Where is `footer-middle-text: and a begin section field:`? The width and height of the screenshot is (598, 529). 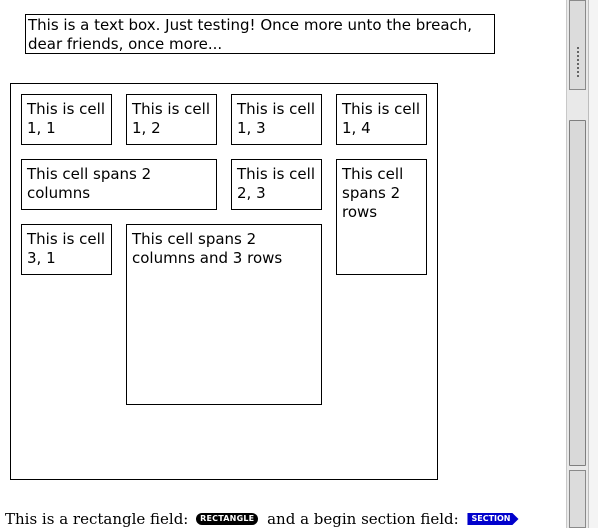
footer-middle-text: and a begin section field: is located at coordinates (363, 519).